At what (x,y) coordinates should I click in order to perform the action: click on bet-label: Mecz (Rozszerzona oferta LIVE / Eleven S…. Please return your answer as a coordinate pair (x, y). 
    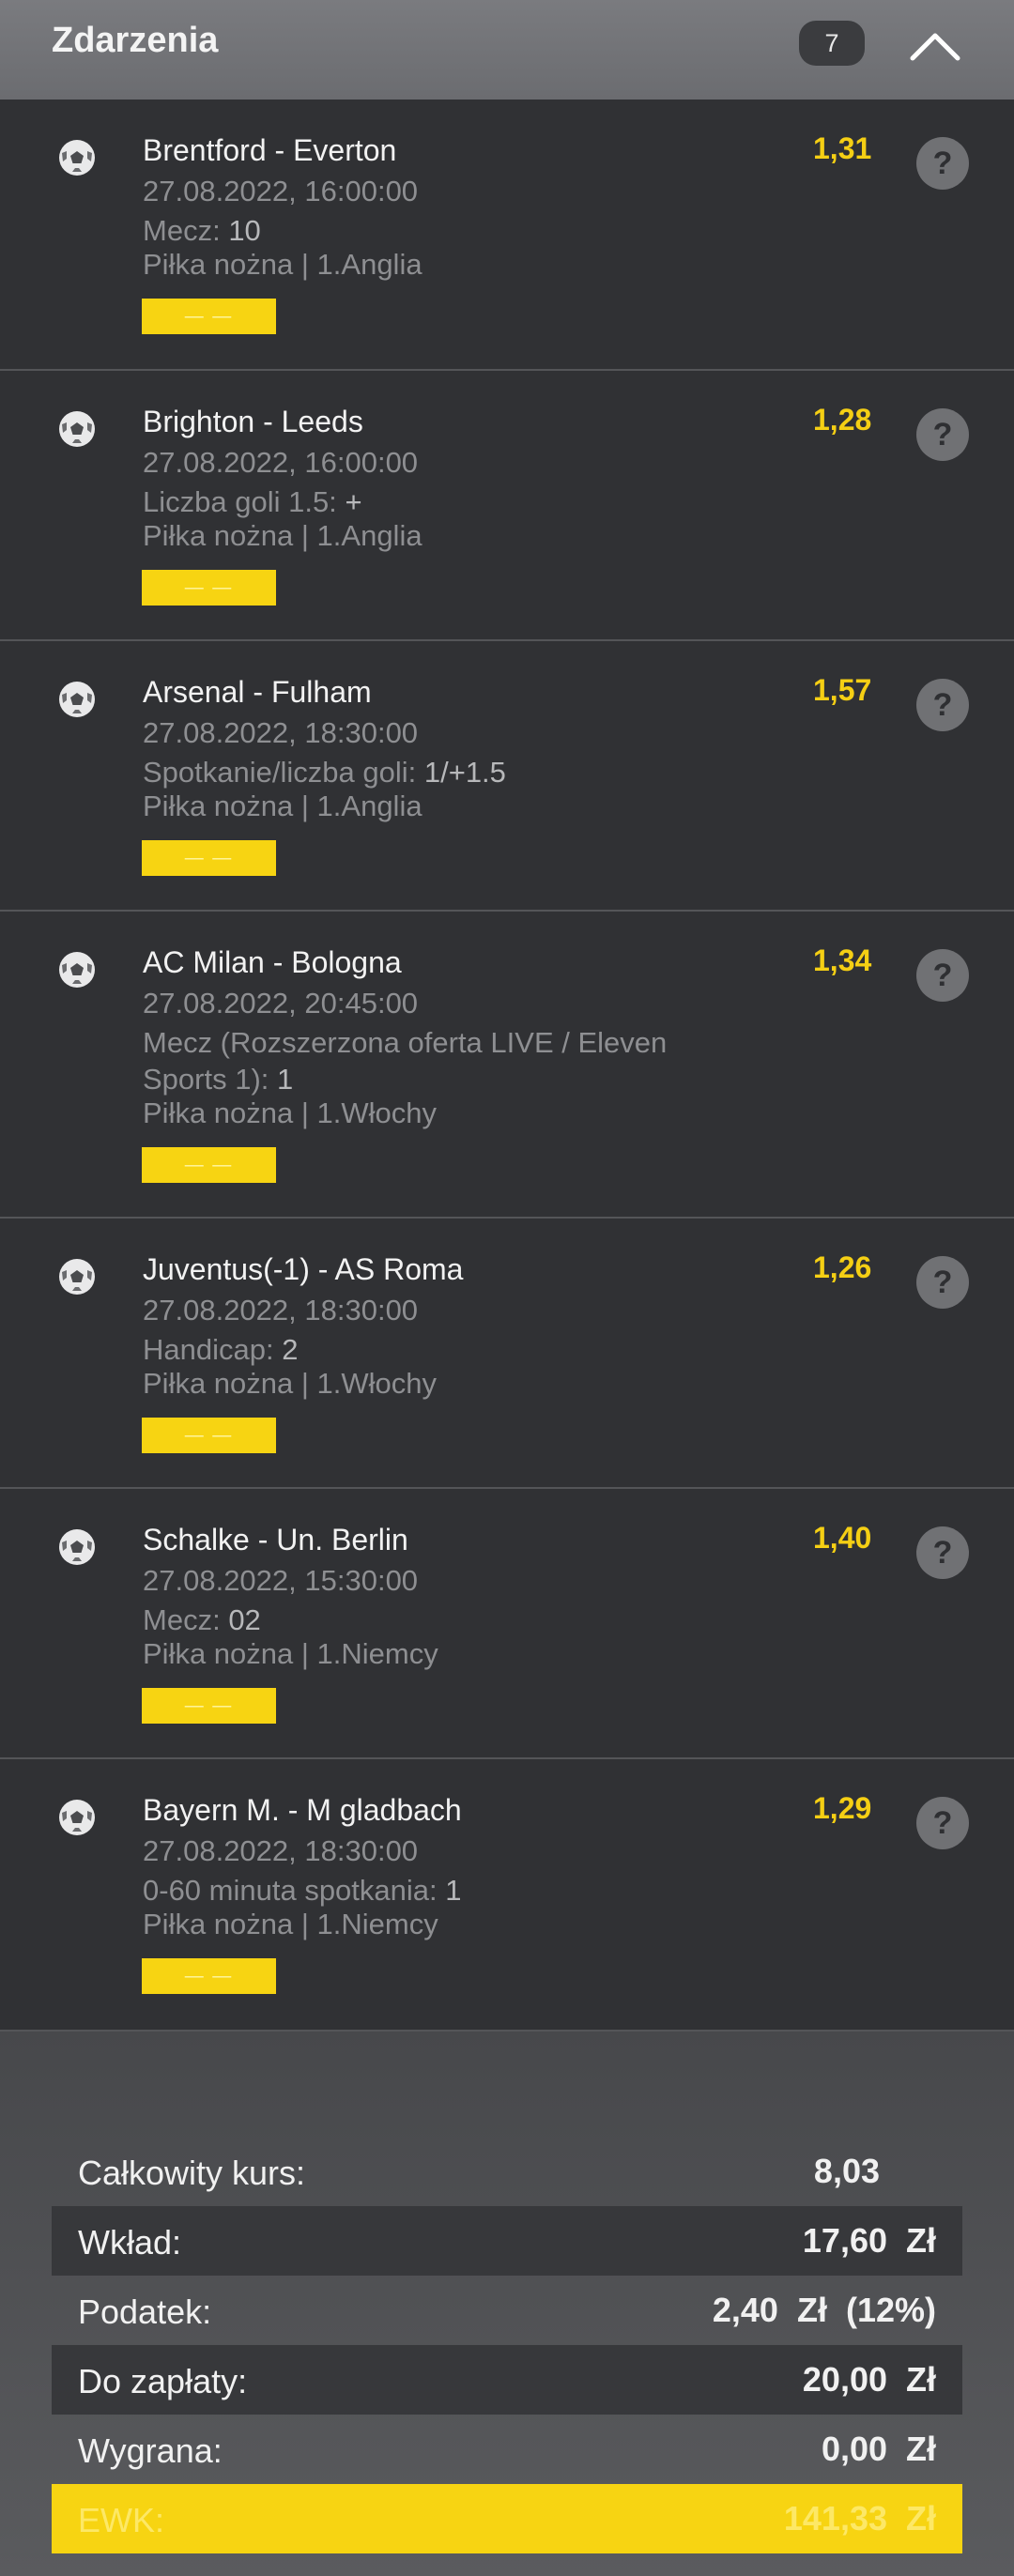
    Looking at the image, I should click on (405, 1061).